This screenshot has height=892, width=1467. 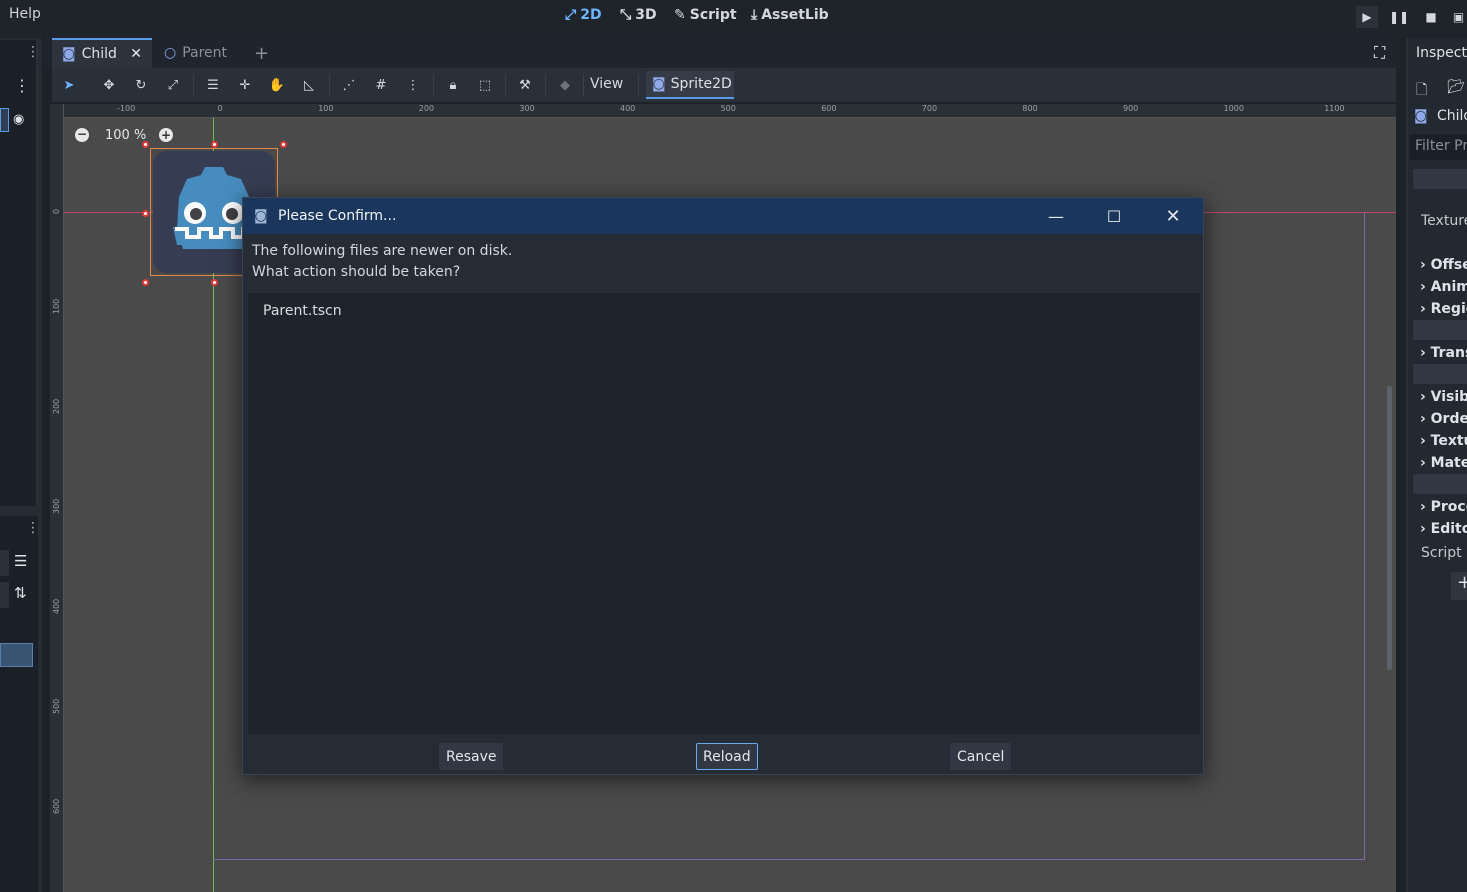 I want to click on rotate-mode-icon: ↻, so click(x=141, y=85).